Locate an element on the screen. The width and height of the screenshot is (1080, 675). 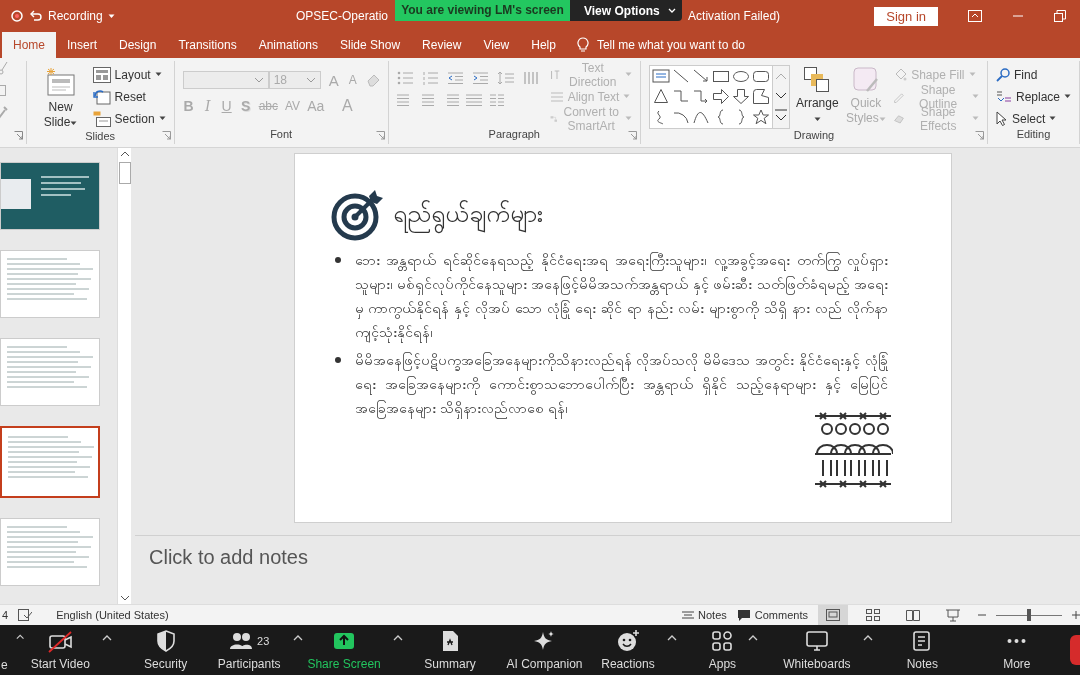
toolbar-button: Share Screen is located at coordinates (344, 650).